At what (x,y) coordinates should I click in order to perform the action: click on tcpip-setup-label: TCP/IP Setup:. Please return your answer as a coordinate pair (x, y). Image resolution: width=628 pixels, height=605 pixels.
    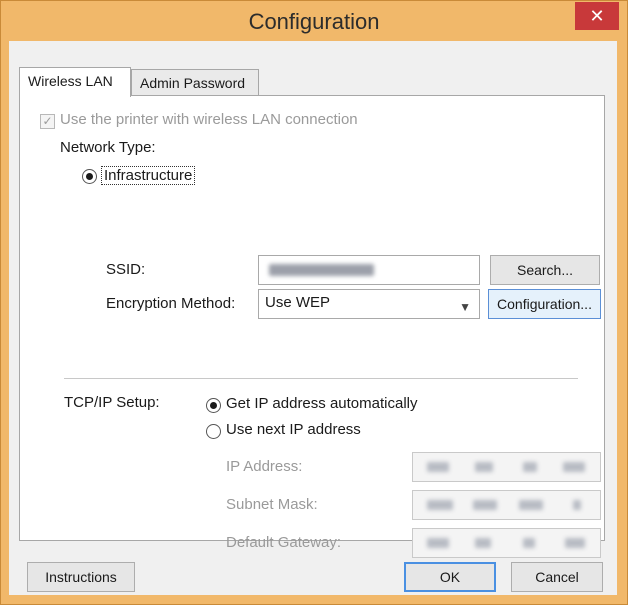
    Looking at the image, I should click on (112, 402).